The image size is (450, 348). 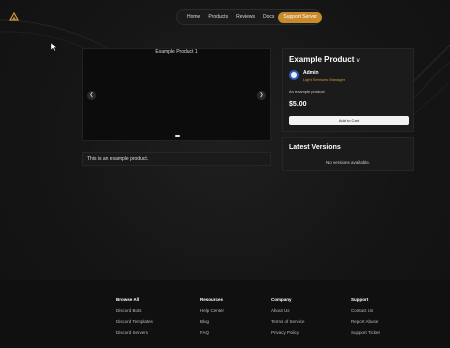 I want to click on nav-home: Home, so click(x=193, y=17).